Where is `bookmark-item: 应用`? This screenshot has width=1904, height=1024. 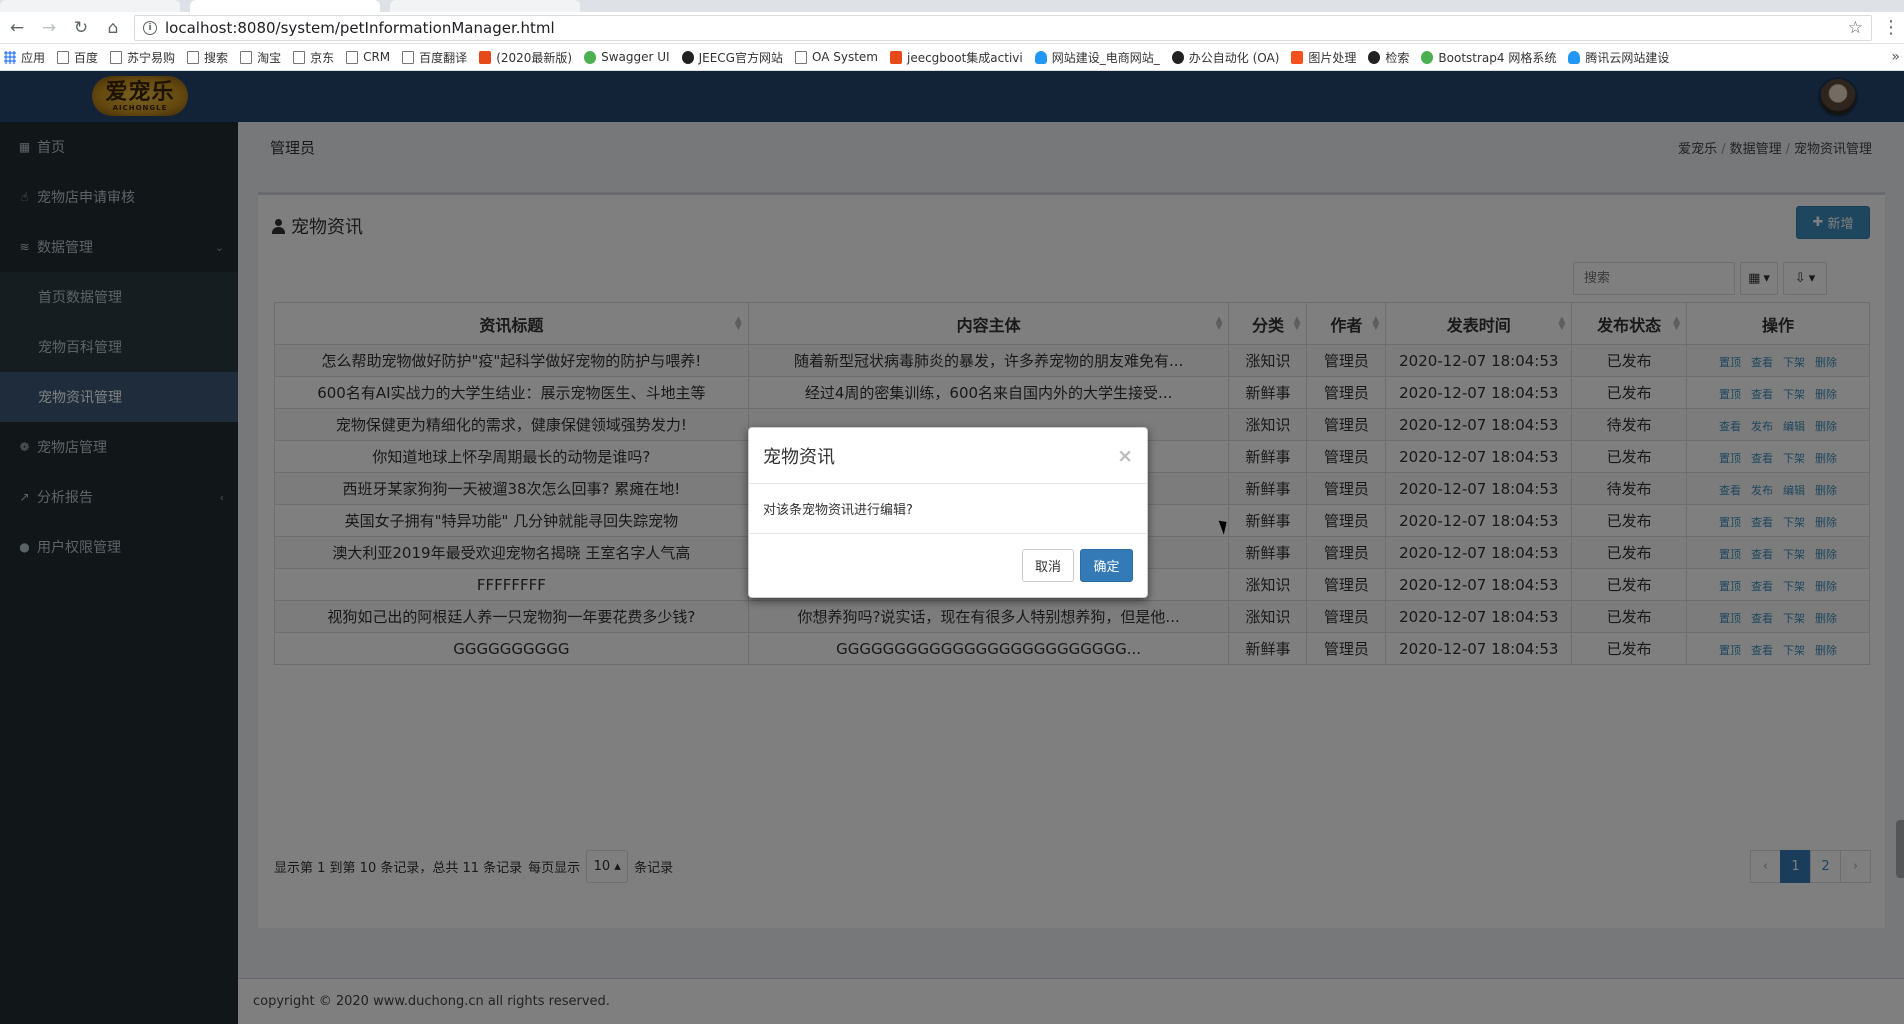
bookmark-item: 应用 is located at coordinates (24, 57).